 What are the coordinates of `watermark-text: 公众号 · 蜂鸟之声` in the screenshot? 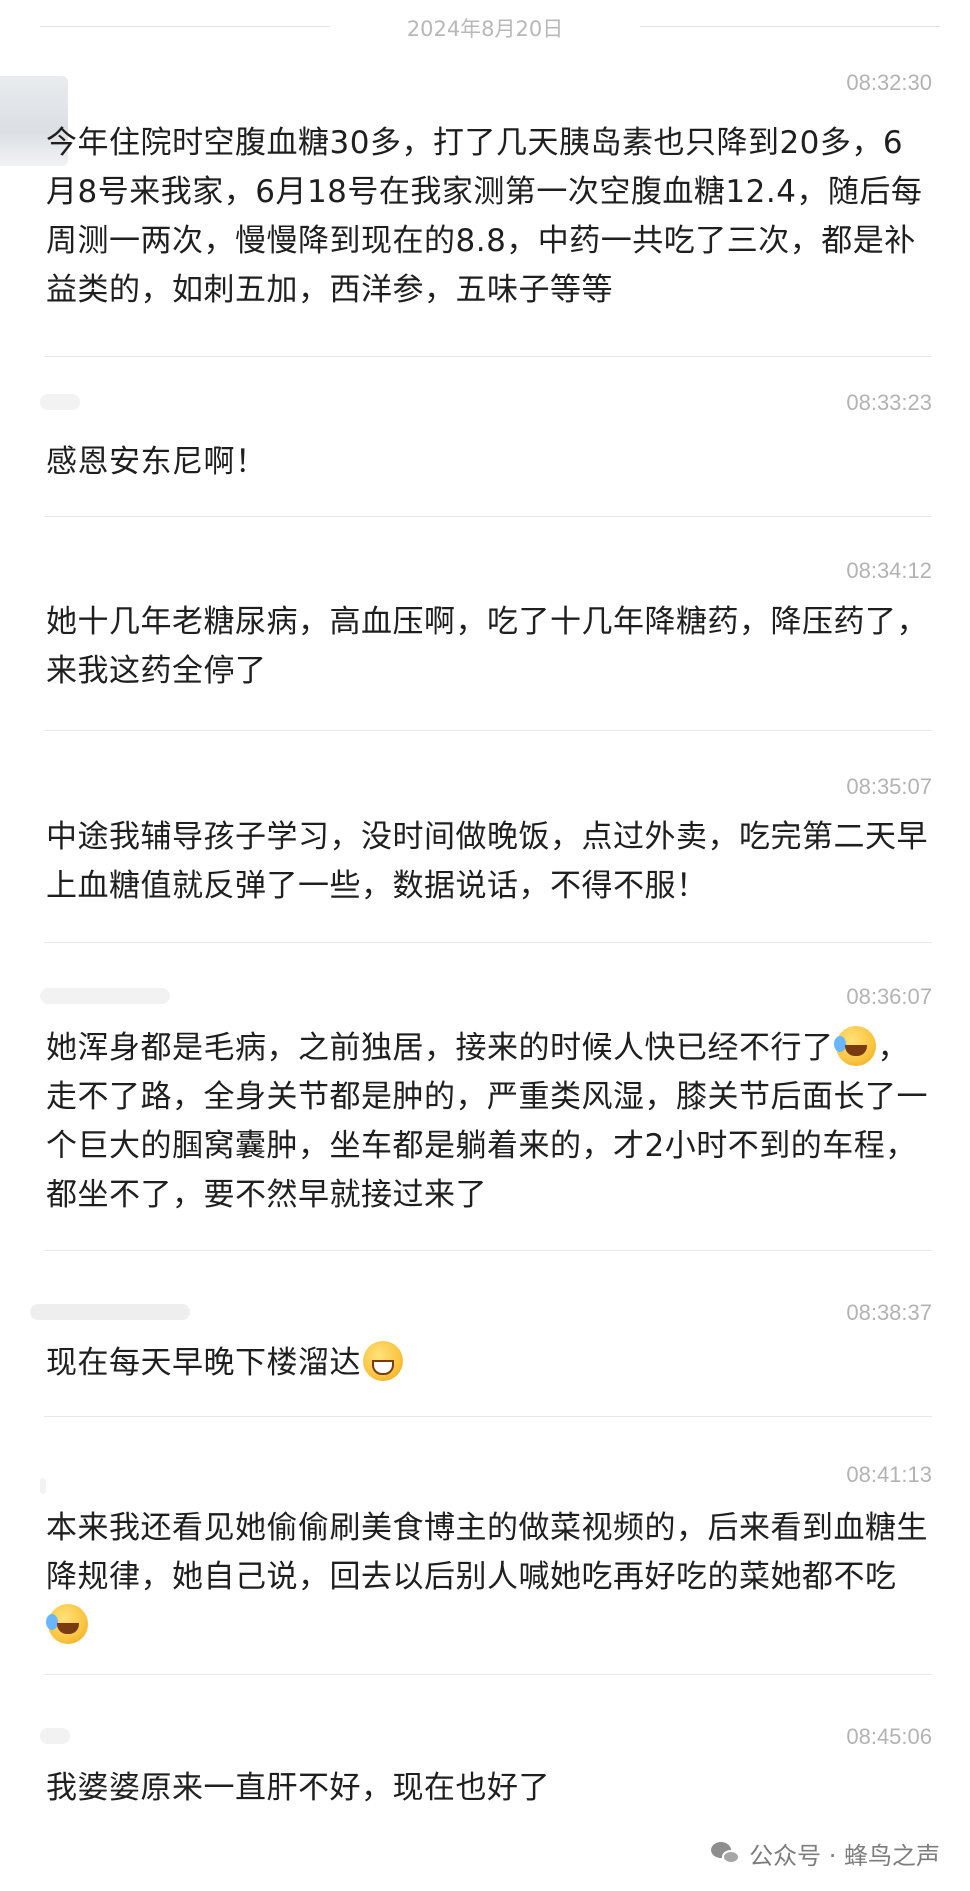 It's located at (844, 1856).